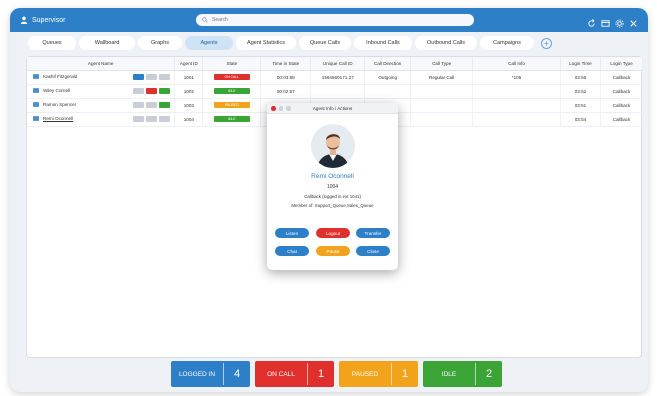 The height and width of the screenshot is (396, 657). I want to click on tab-agent-statistics: Agent Statistics, so click(266, 43).